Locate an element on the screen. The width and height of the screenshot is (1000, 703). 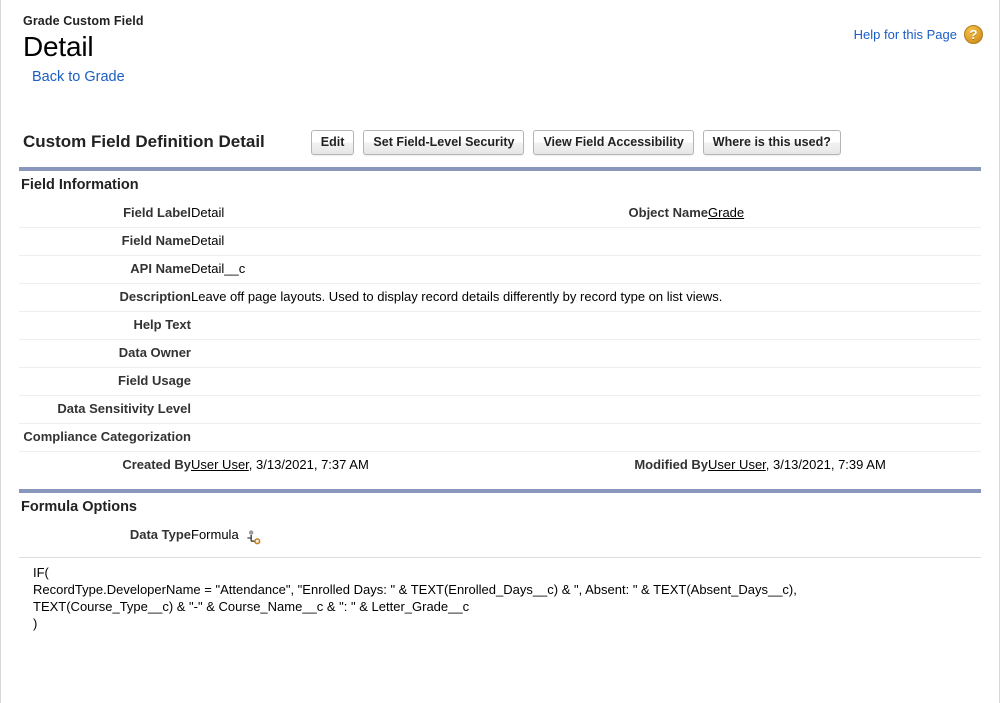
formula-options-table: Data Type Formula is located at coordinates (500, 535).